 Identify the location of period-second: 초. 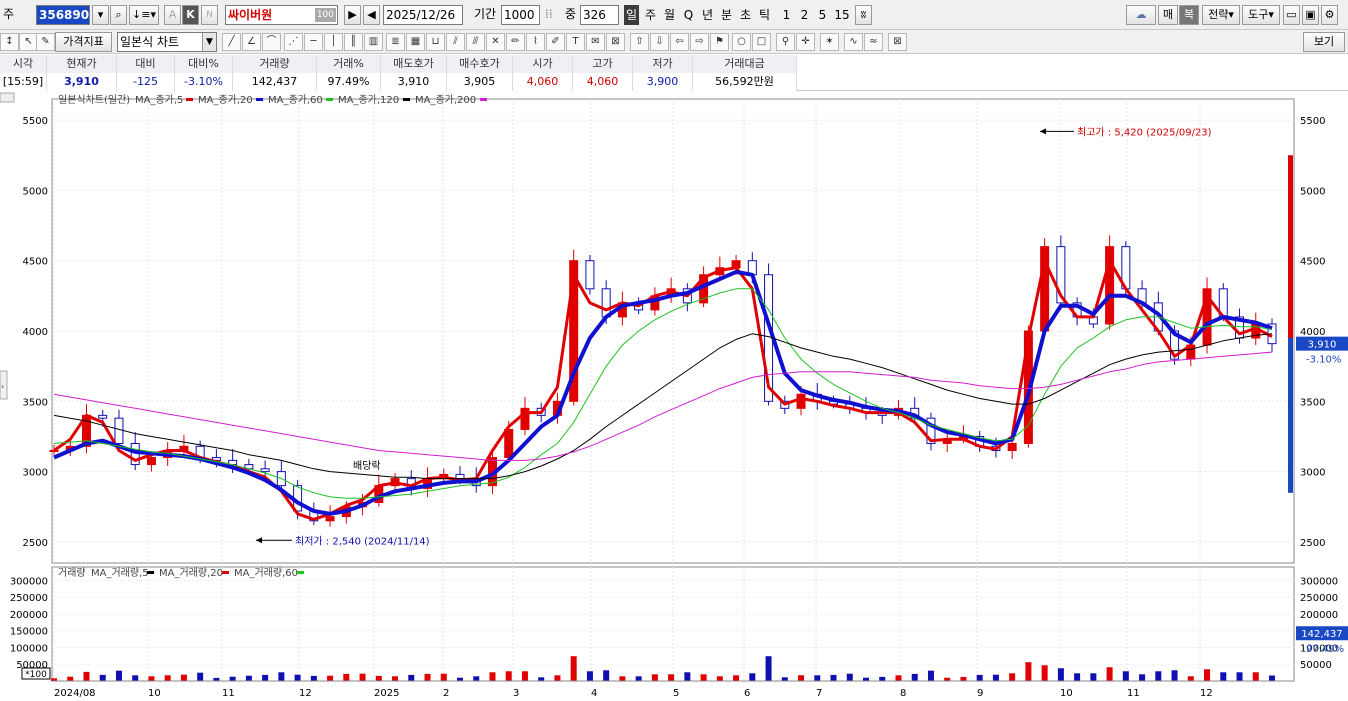
(745, 15).